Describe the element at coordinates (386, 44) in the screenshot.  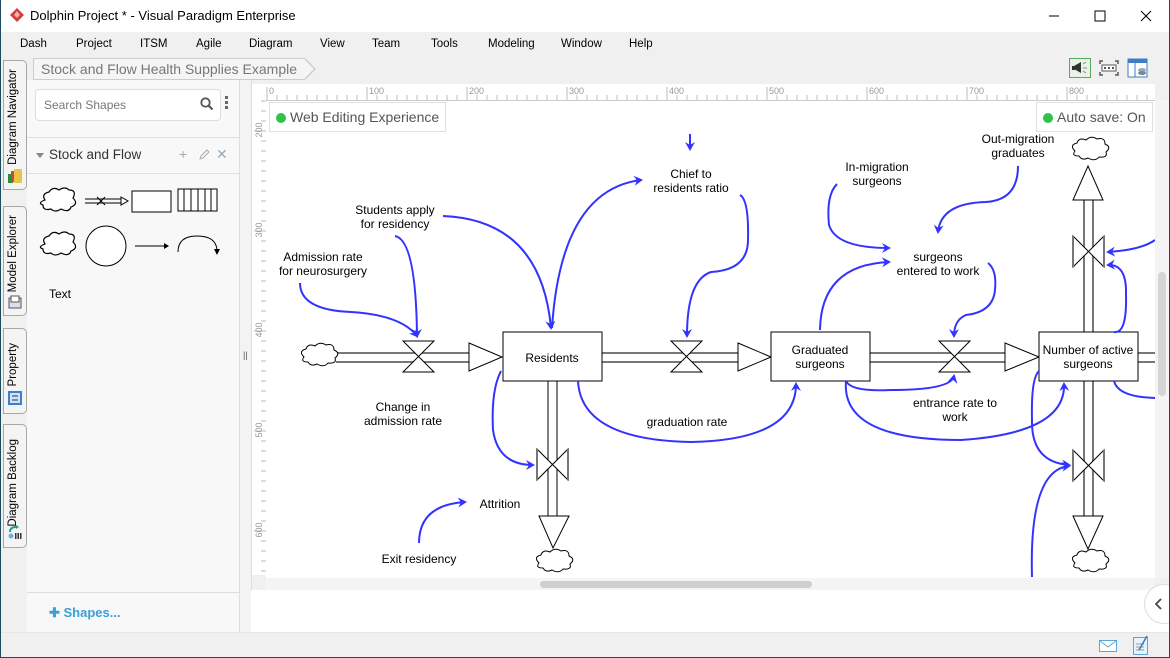
I see `menu-team: Team` at that location.